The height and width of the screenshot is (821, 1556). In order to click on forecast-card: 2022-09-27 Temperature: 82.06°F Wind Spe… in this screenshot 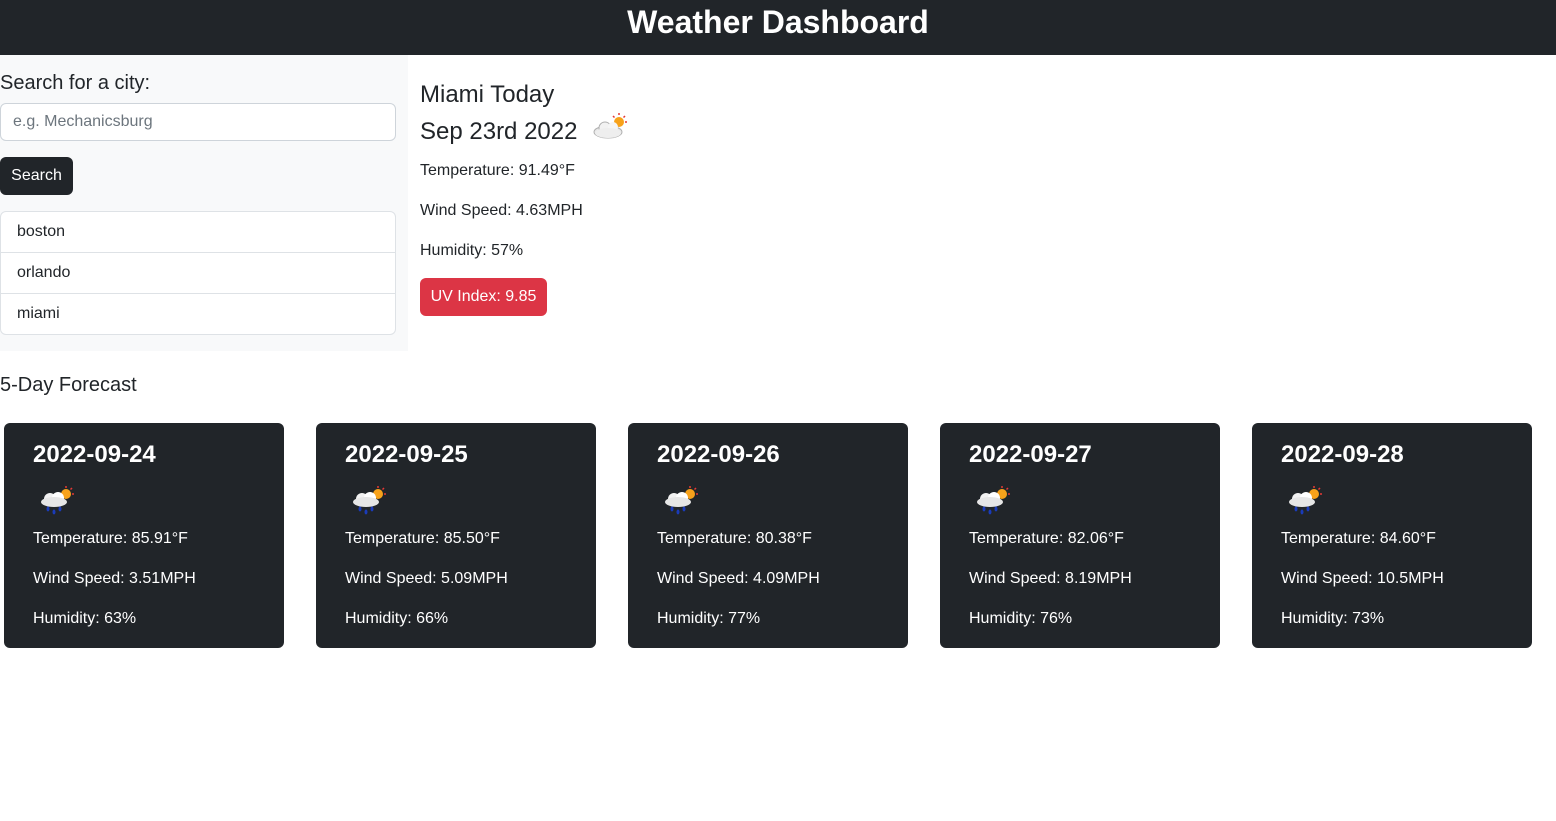, I will do `click(1080, 535)`.